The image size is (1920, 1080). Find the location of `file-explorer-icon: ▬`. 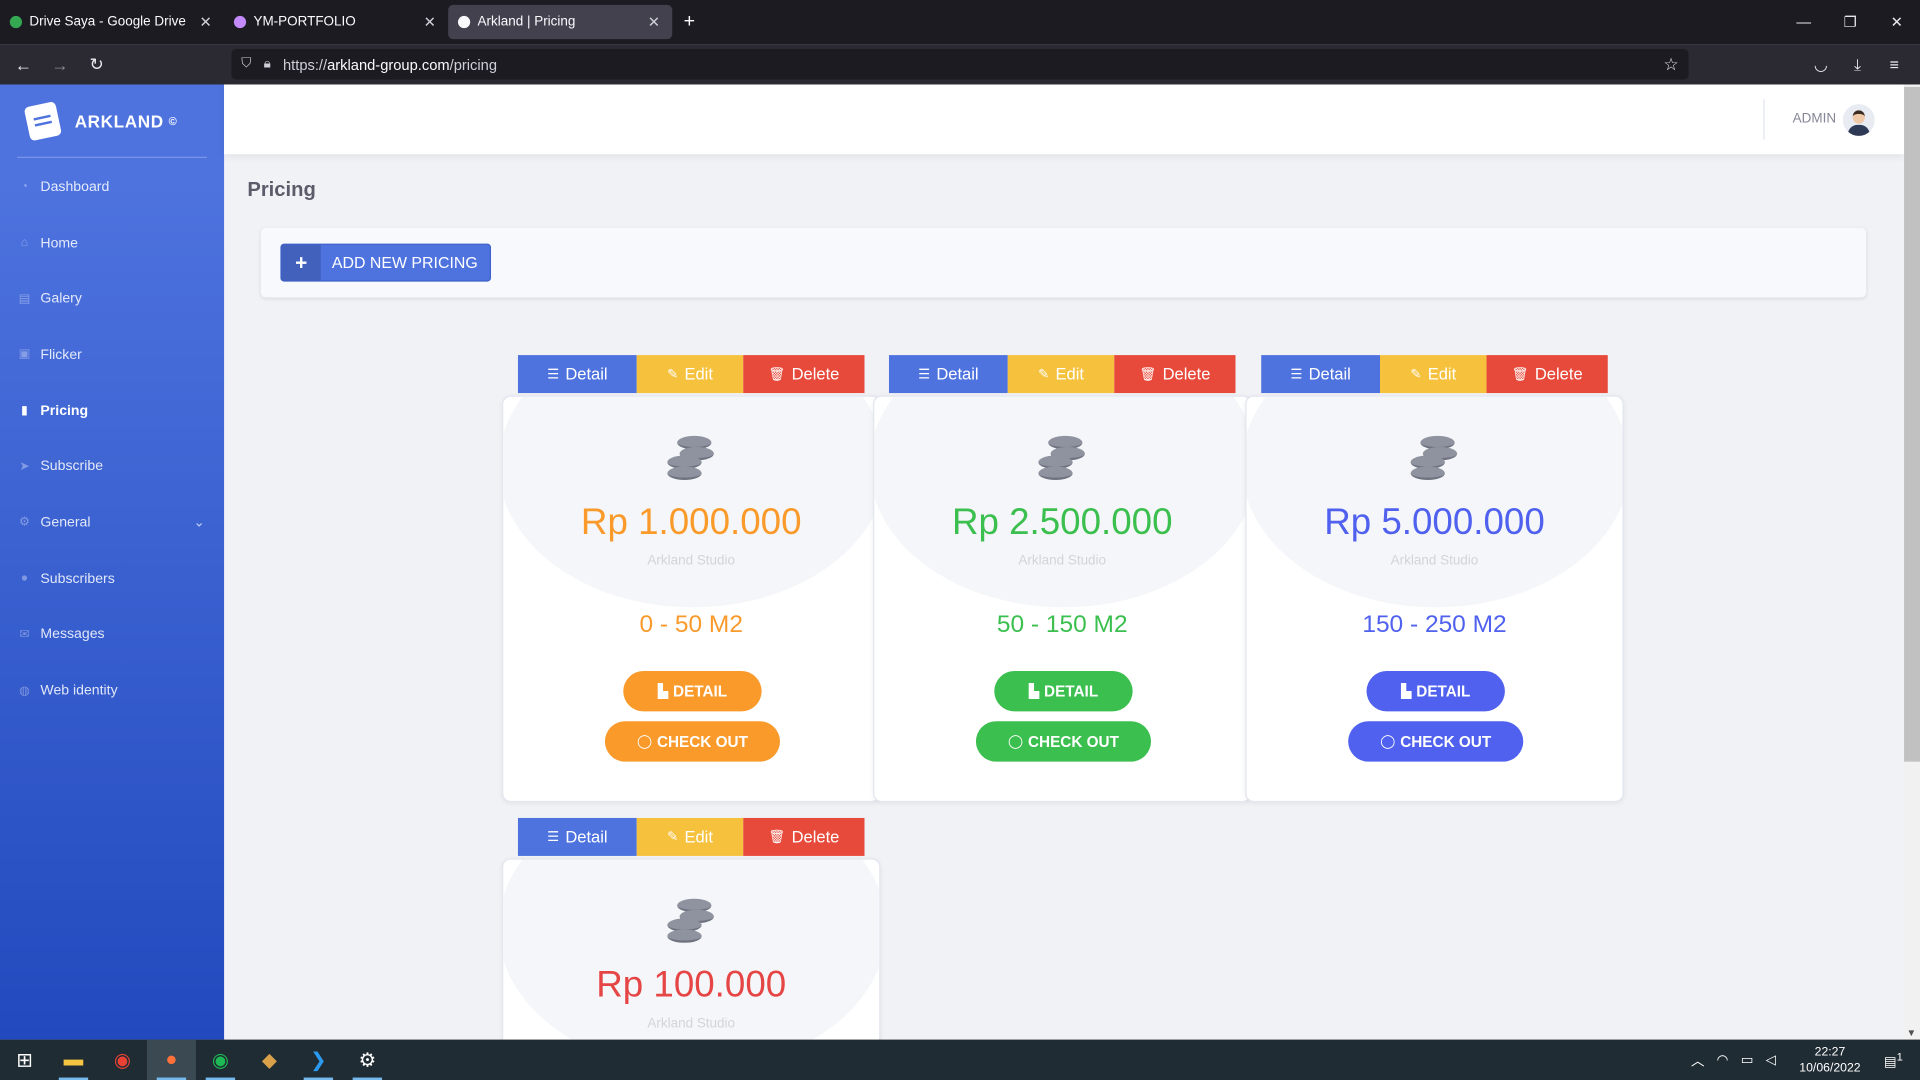

file-explorer-icon: ▬ is located at coordinates (73, 1060).